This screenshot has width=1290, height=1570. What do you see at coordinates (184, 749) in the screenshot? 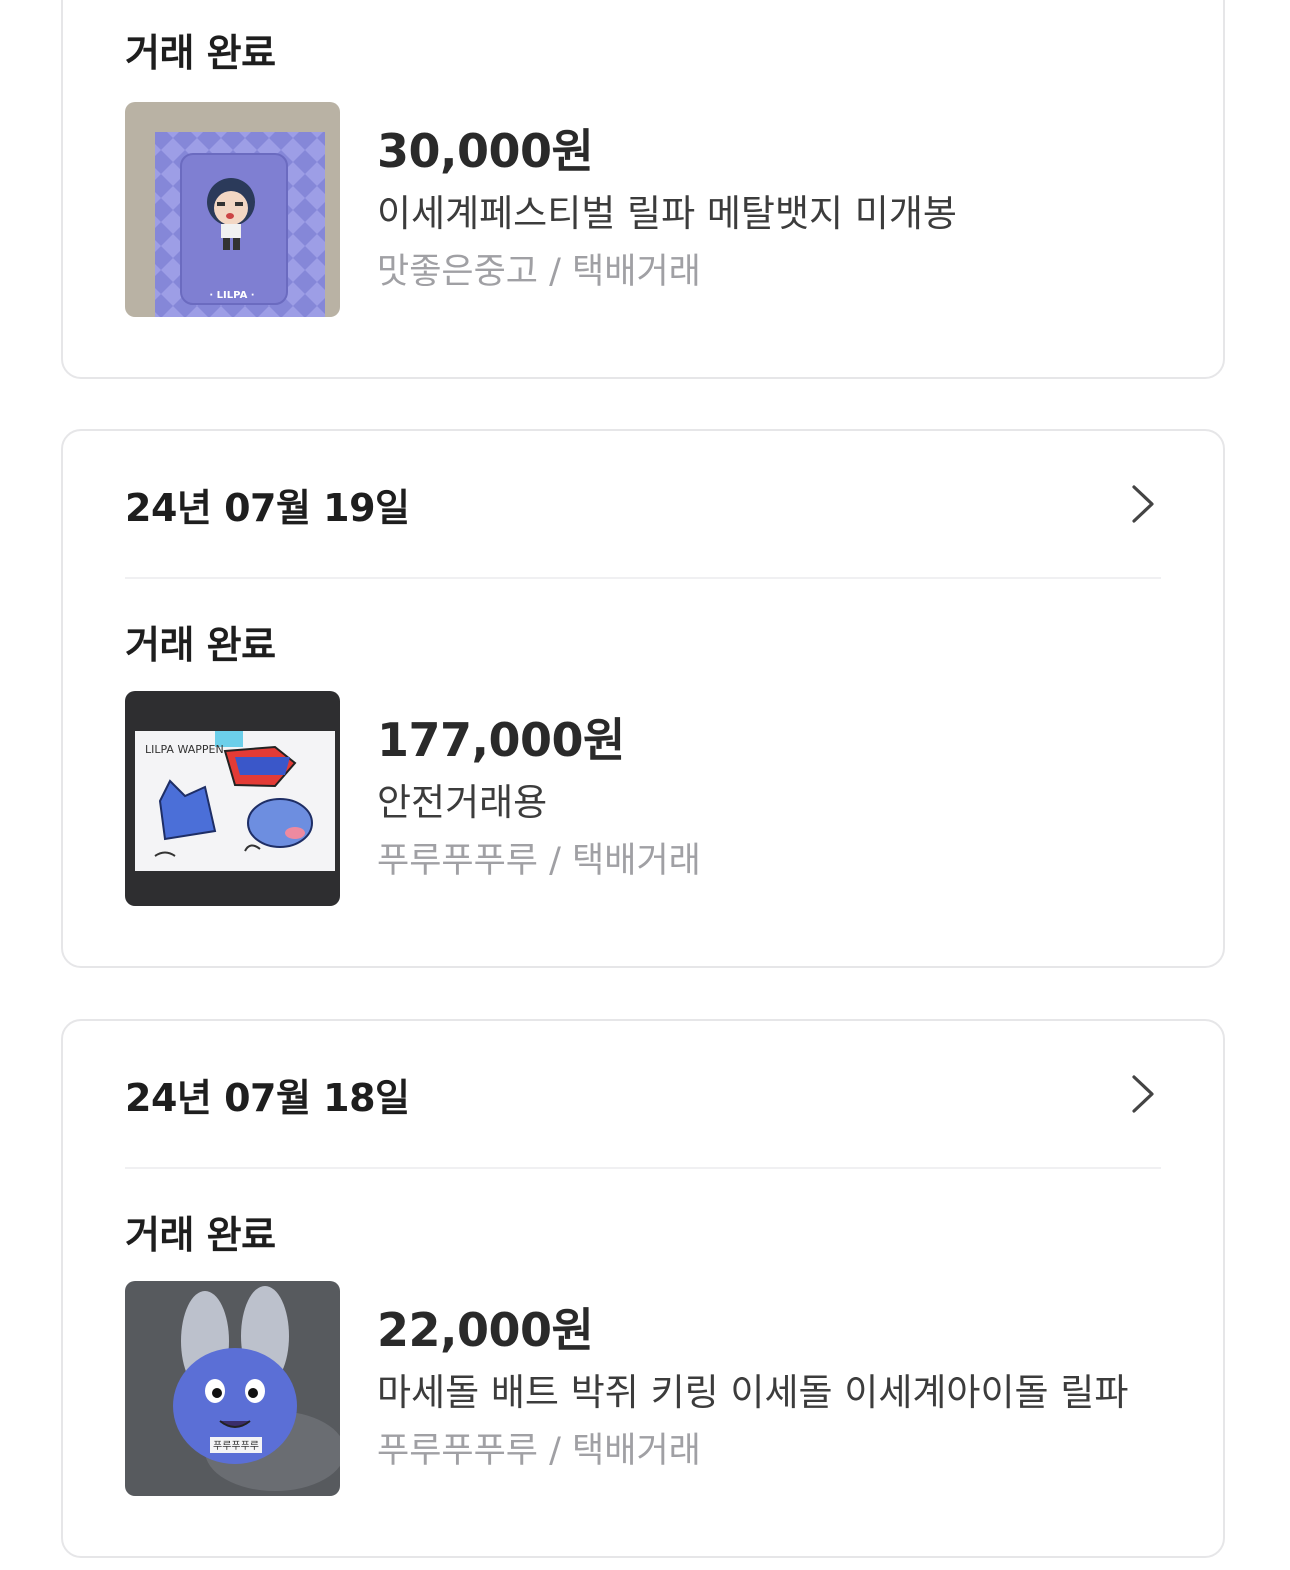
I see `sticker-label: LILPA WAPPEN` at bounding box center [184, 749].